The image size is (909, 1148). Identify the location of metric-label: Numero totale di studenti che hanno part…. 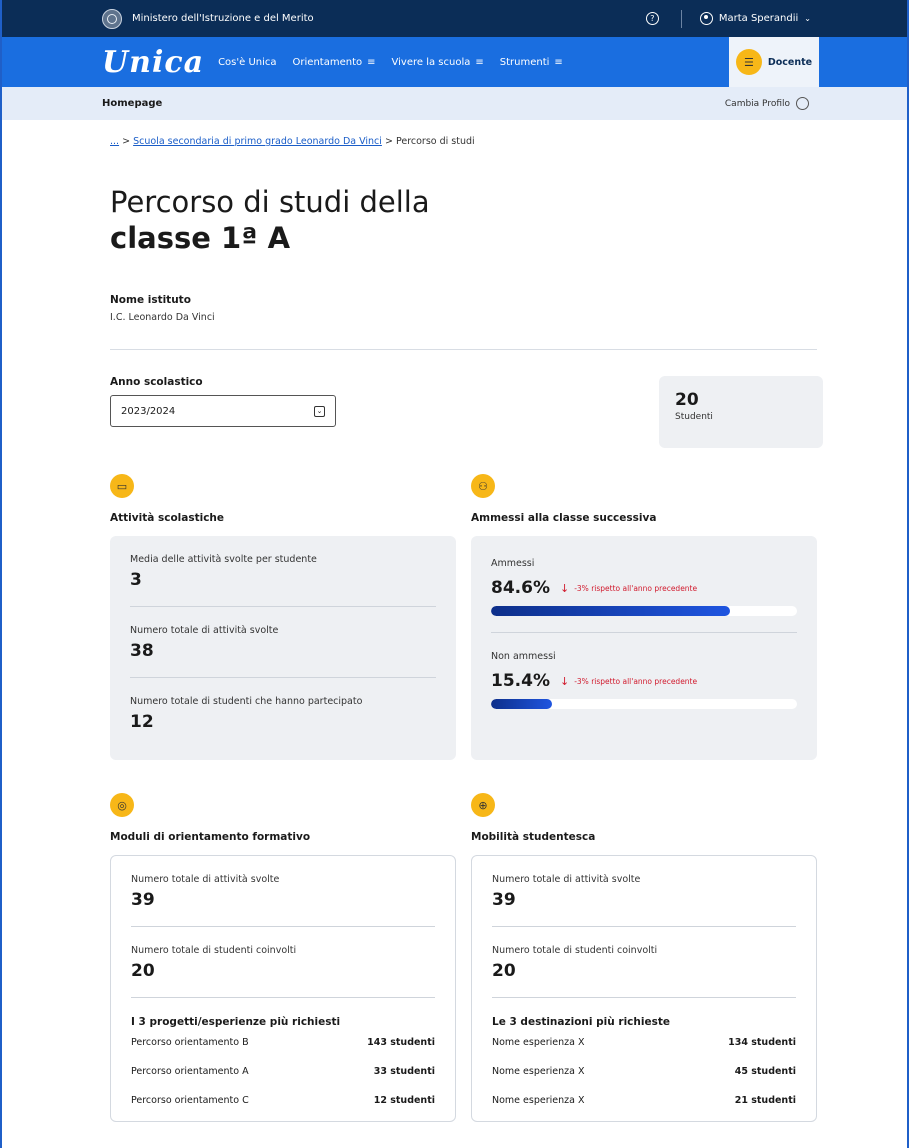
(246, 702).